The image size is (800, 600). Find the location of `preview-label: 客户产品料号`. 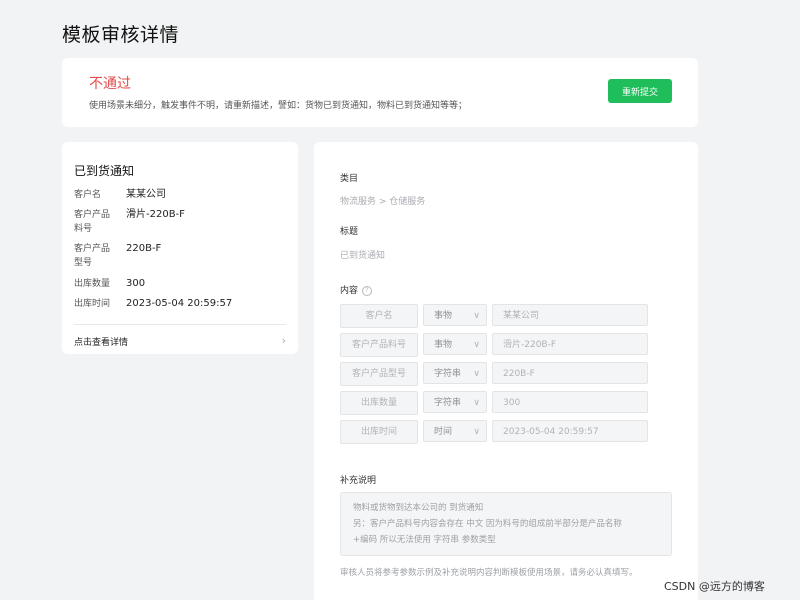

preview-label: 客户产品料号 is located at coordinates (92, 222).